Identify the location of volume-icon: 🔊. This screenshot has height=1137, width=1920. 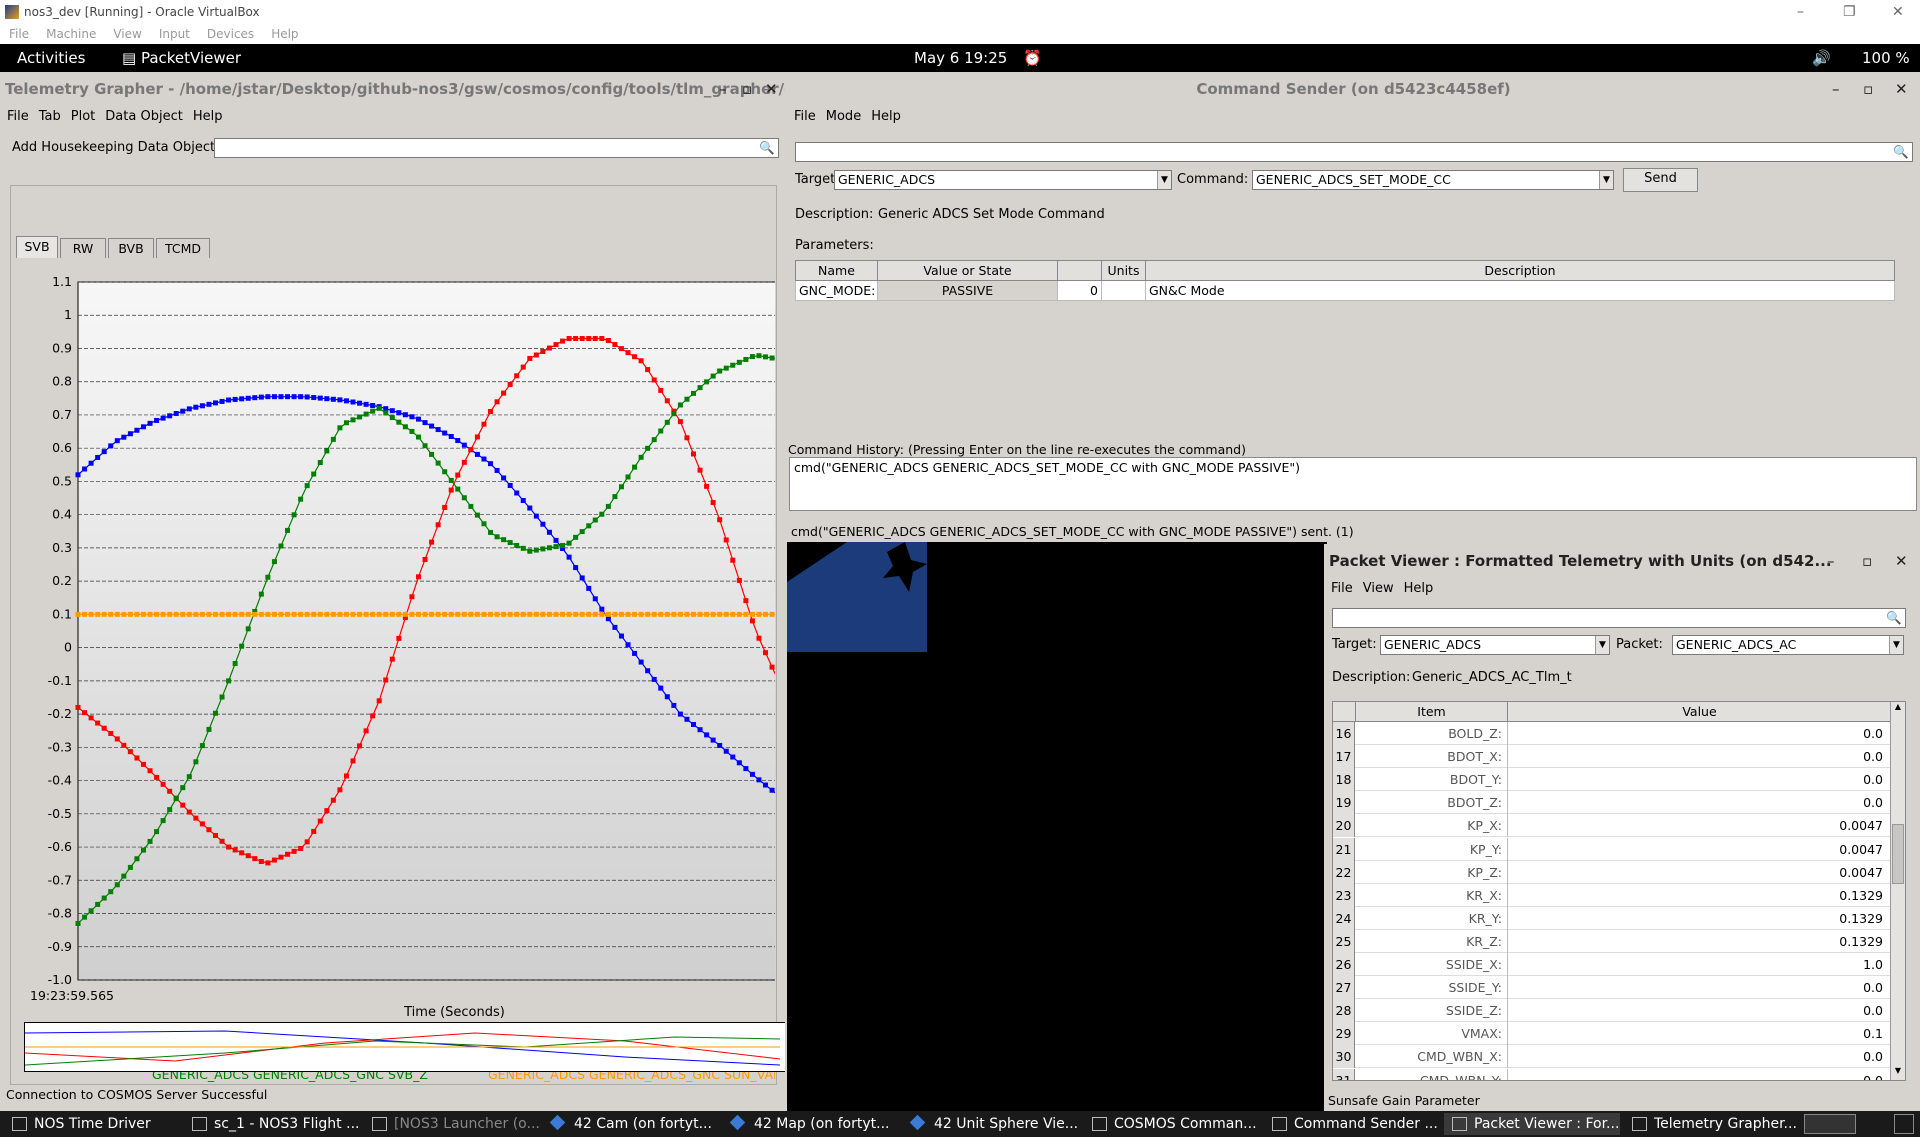
(1821, 58).